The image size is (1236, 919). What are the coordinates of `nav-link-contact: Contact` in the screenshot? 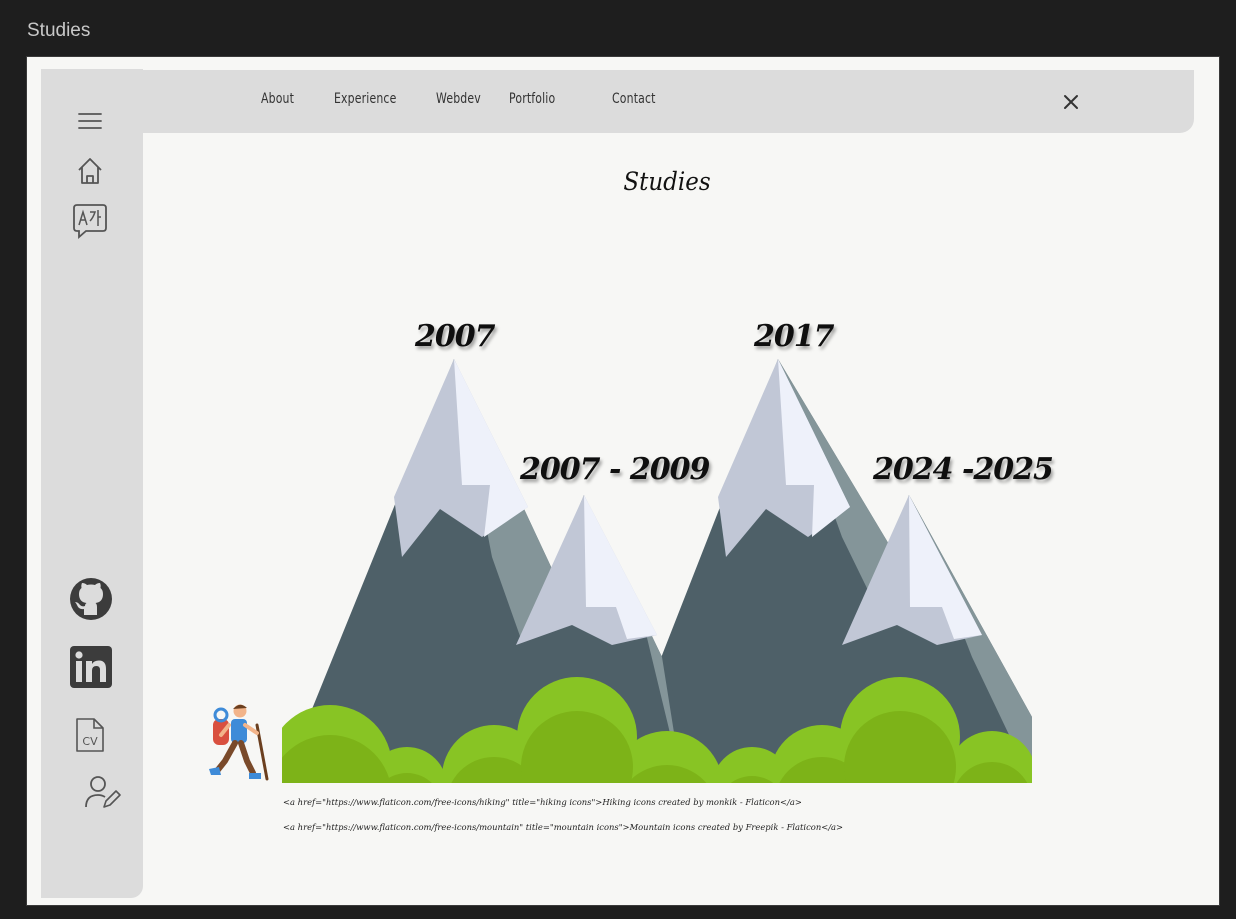 It's located at (634, 99).